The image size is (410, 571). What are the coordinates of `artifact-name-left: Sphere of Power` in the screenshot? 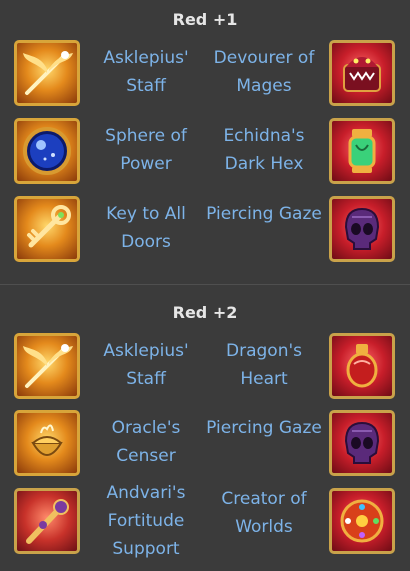 It's located at (146, 150).